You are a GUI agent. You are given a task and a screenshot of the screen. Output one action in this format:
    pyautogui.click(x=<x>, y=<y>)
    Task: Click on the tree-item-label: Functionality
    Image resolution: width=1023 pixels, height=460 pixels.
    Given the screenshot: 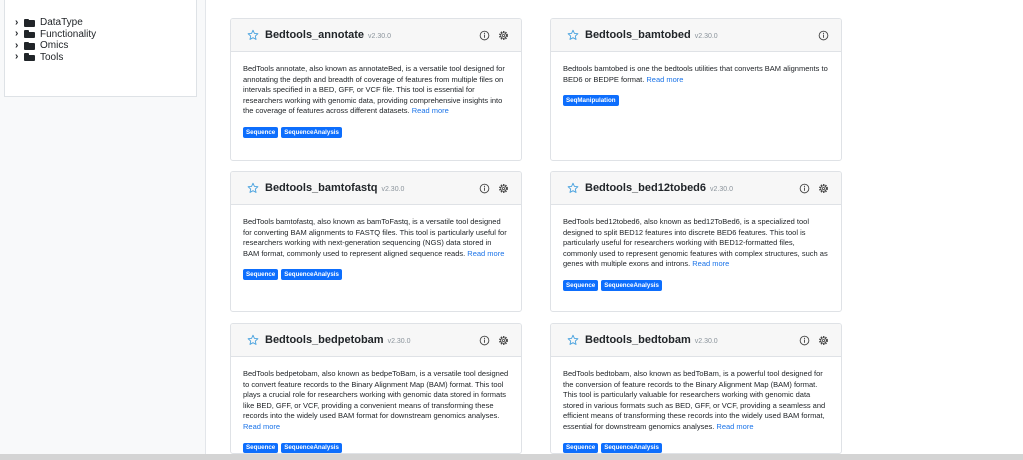 What is the action you would take?
    pyautogui.click(x=68, y=34)
    